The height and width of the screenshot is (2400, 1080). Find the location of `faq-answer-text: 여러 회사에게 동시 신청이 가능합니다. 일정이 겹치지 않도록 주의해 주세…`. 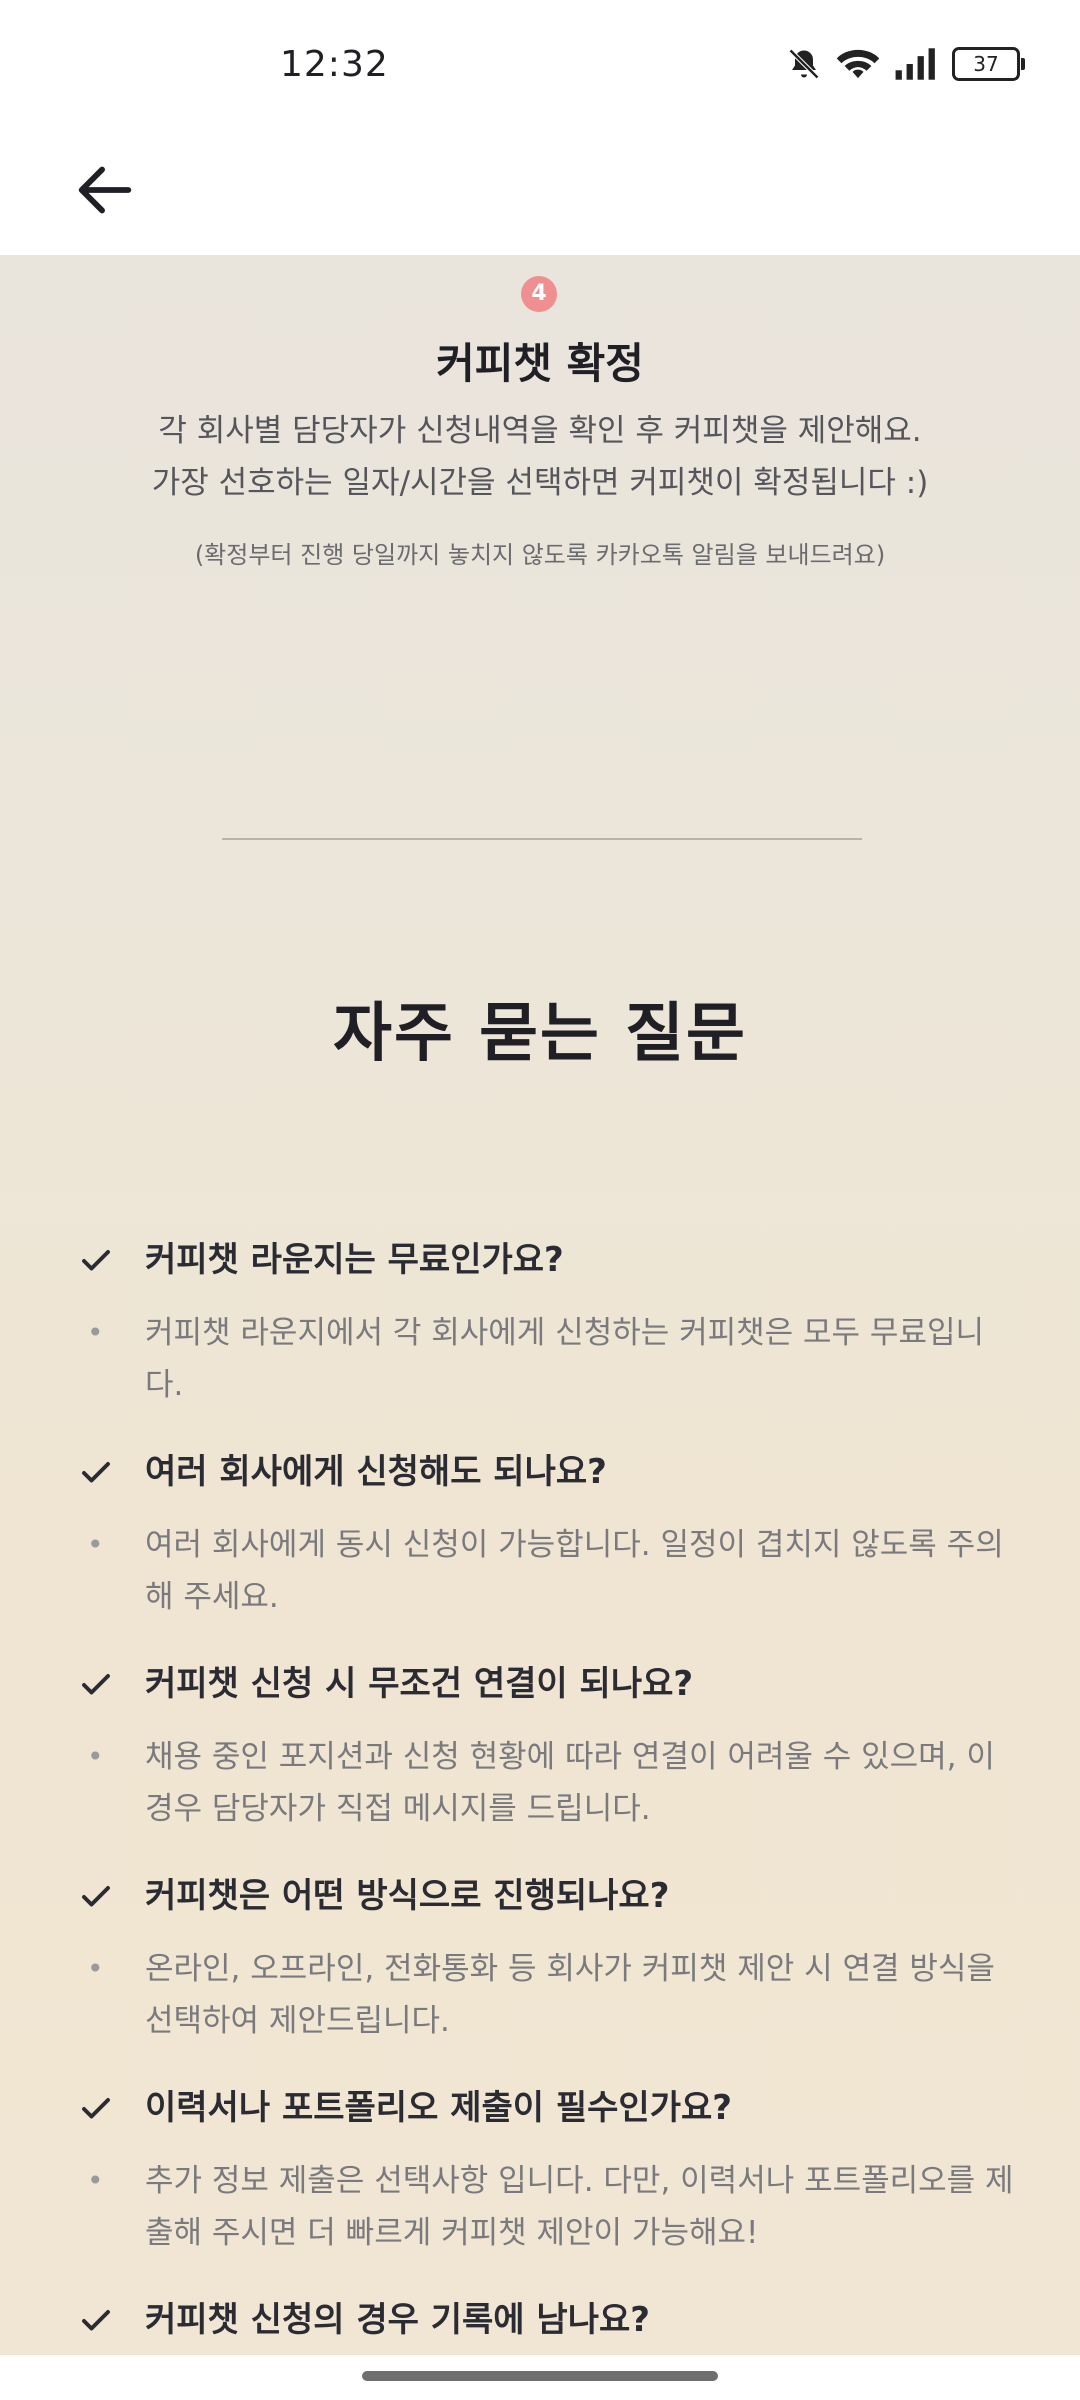

faq-answer-text: 여러 회사에게 동시 신청이 가능합니다. 일정이 겹치지 않도록 주의해 주세… is located at coordinates (574, 1571).